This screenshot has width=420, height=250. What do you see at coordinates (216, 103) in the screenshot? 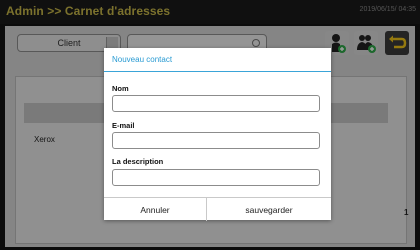
I see `name-field` at bounding box center [216, 103].